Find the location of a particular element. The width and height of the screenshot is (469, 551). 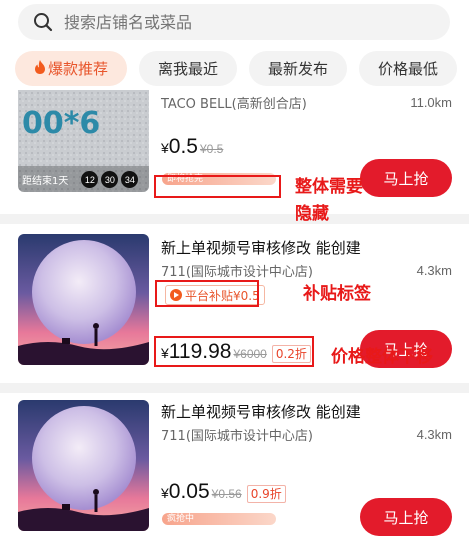

search-input is located at coordinates (257, 22).